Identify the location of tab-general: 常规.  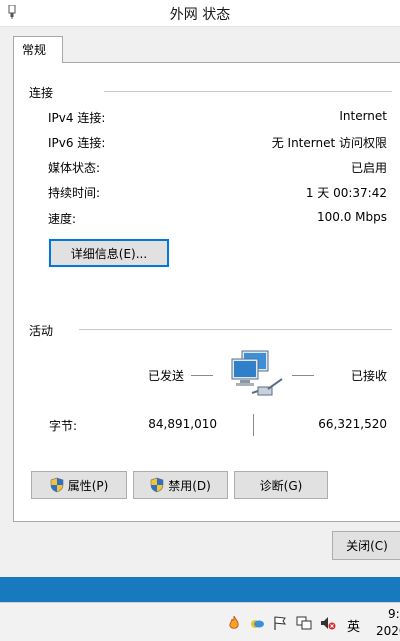
(38, 49).